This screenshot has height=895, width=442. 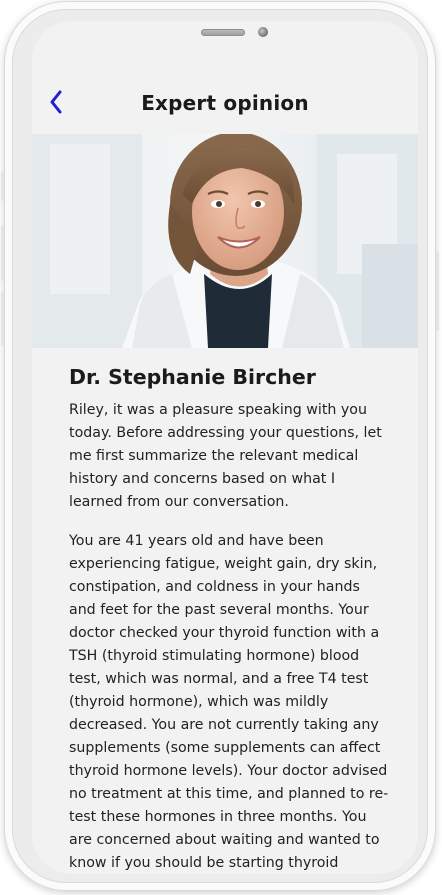 I want to click on app-header: Expert opinion, so click(x=225, y=106).